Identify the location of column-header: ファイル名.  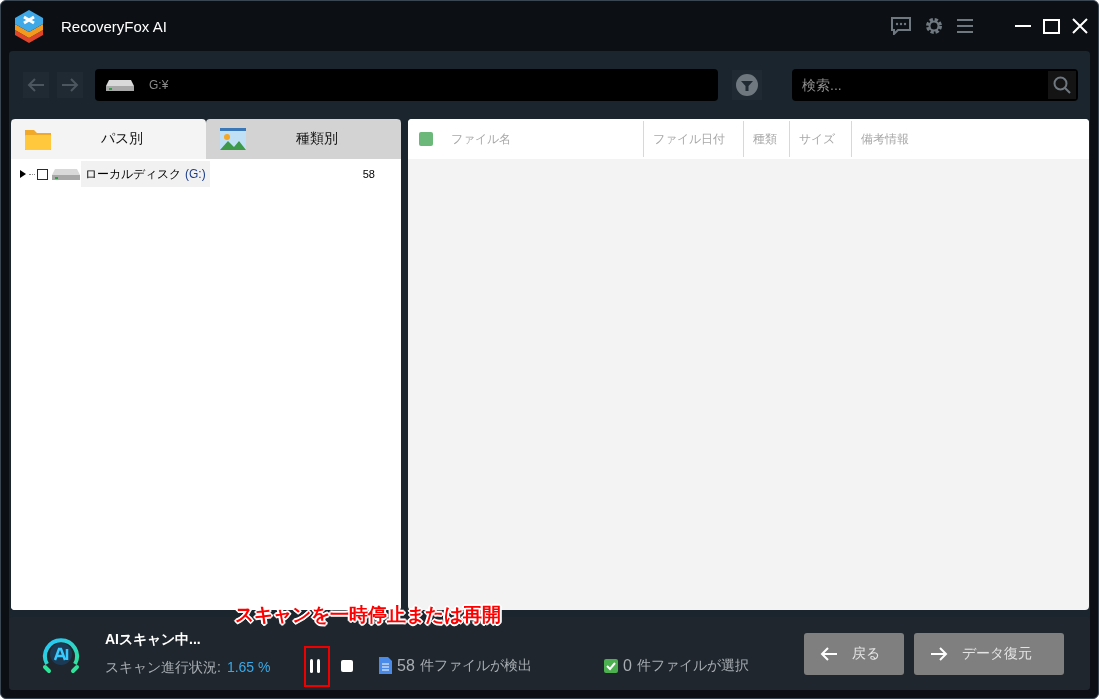
(545, 139).